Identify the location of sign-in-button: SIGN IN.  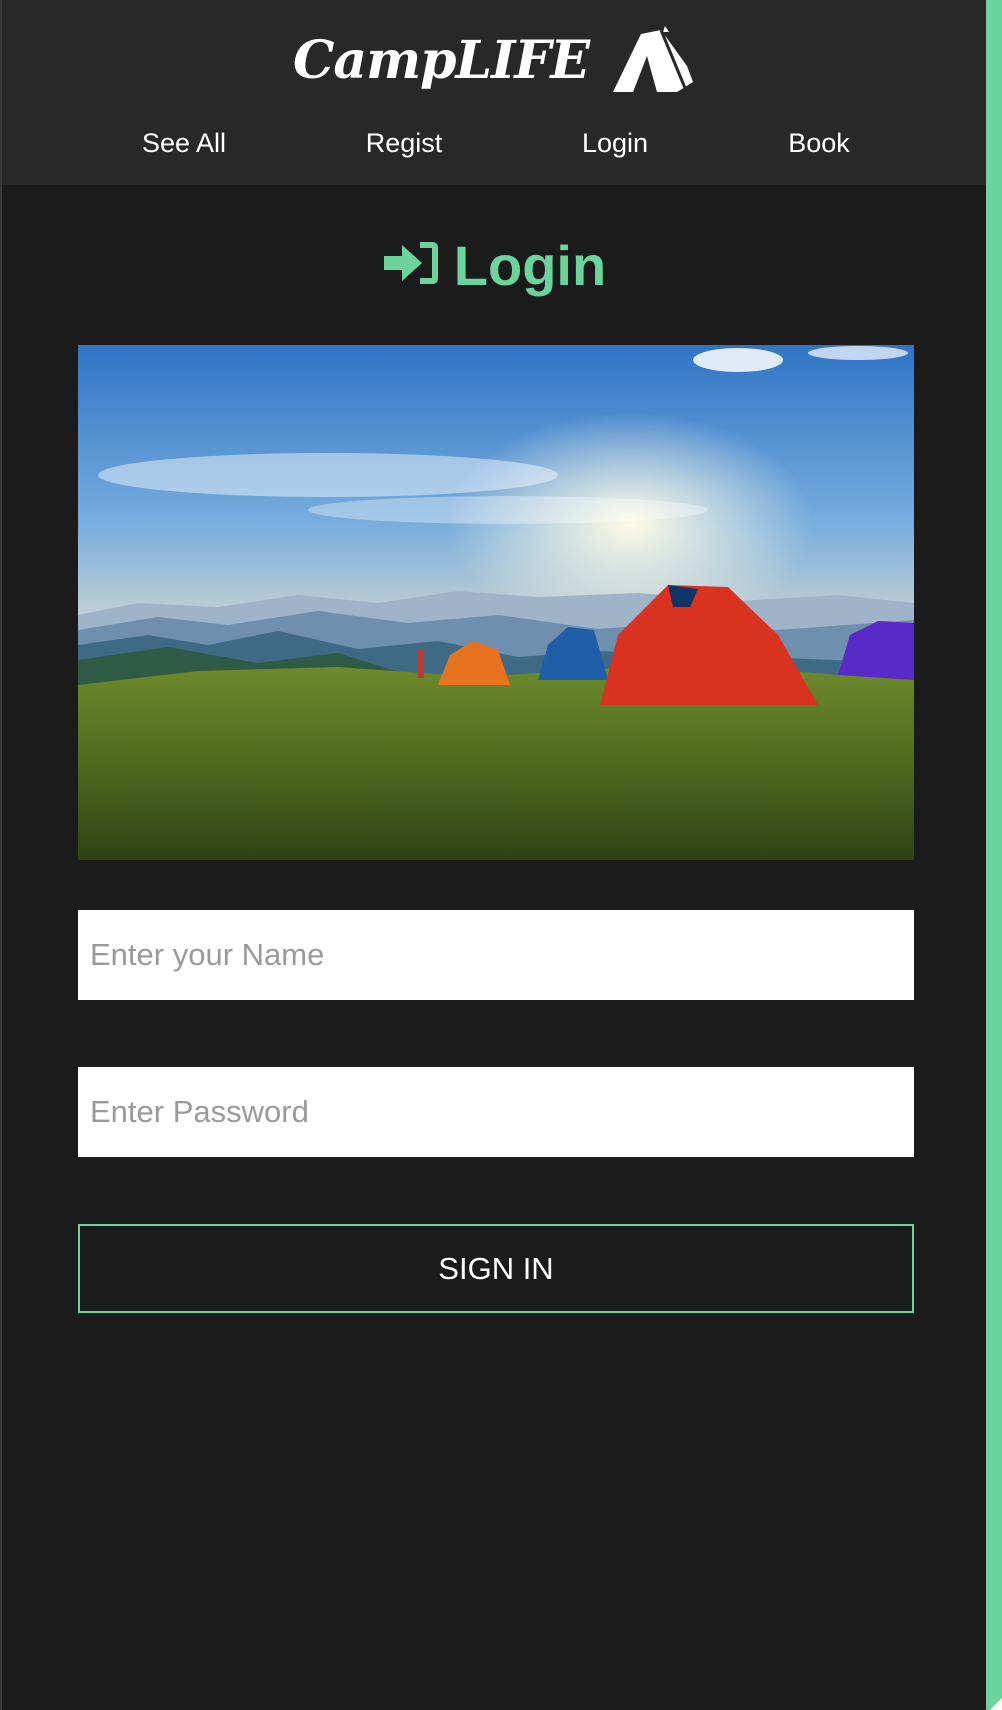
(496, 1268).